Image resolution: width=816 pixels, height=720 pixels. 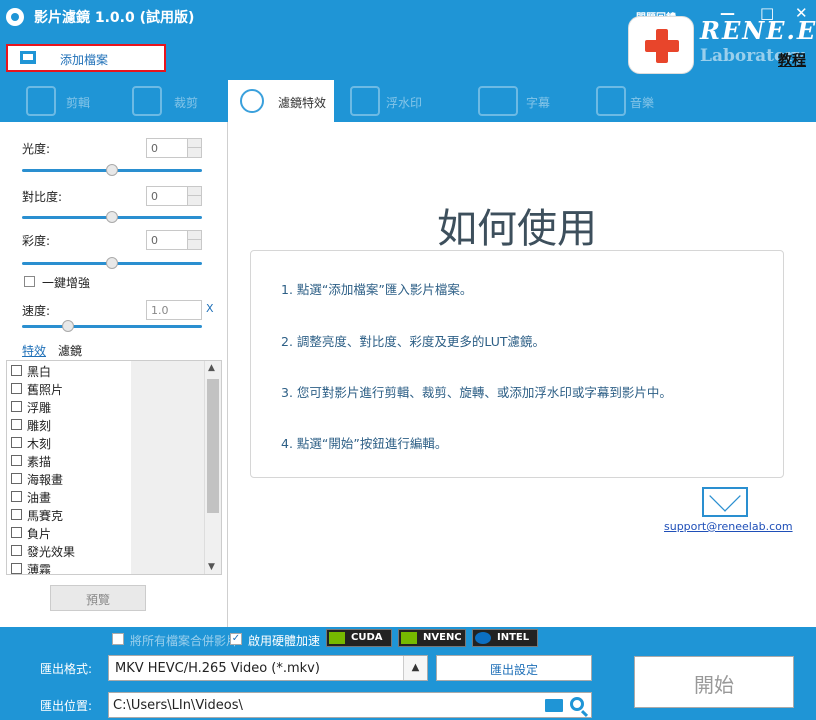 What do you see at coordinates (211, 368) in the screenshot?
I see `scroll-up-icon: ▲` at bounding box center [211, 368].